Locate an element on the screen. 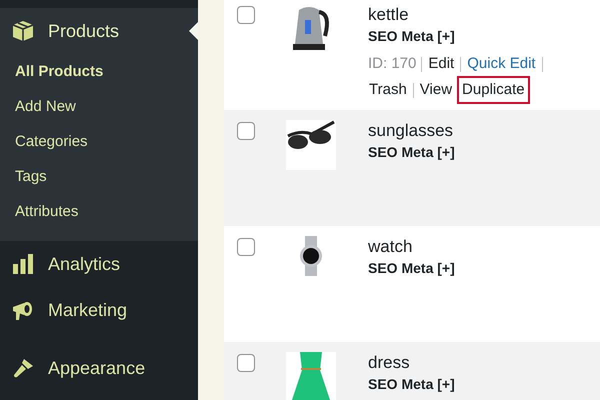 This screenshot has width=600, height=400. row-action-link: Quick Edit is located at coordinates (501, 64).